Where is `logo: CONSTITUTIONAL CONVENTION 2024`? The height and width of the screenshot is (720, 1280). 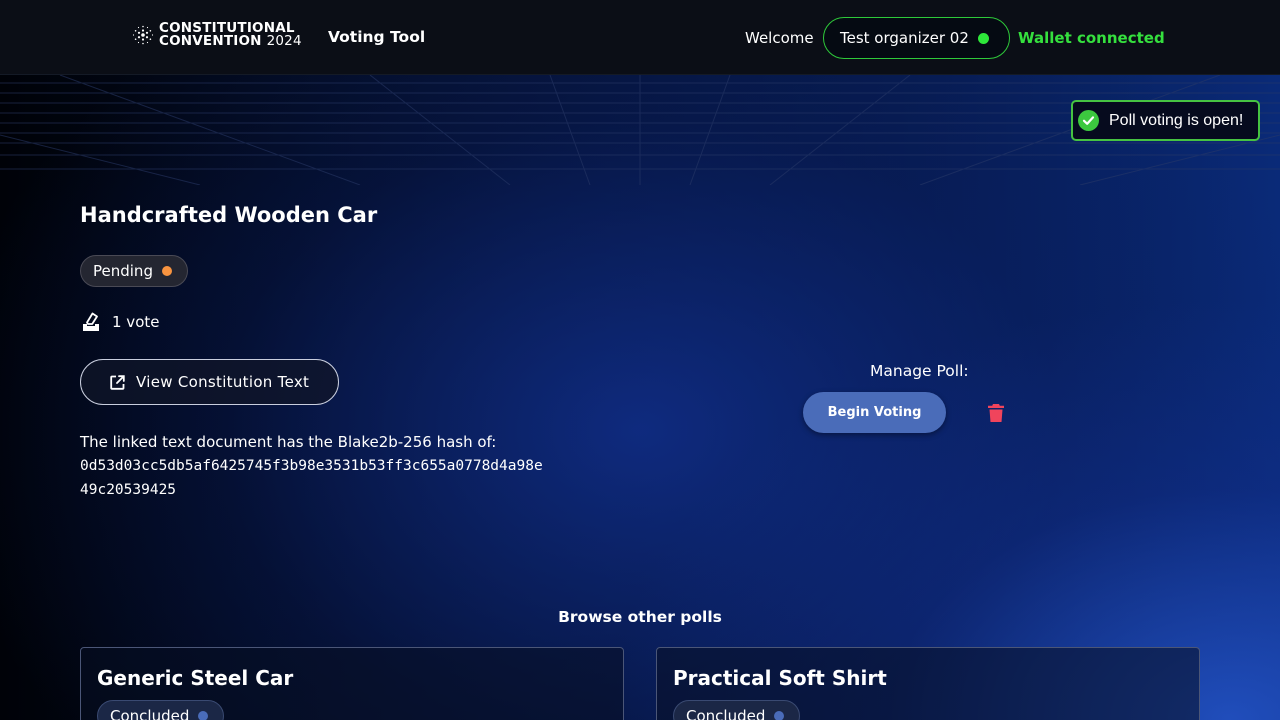
logo: CONSTITUTIONAL CONVENTION 2024 is located at coordinates (217, 35).